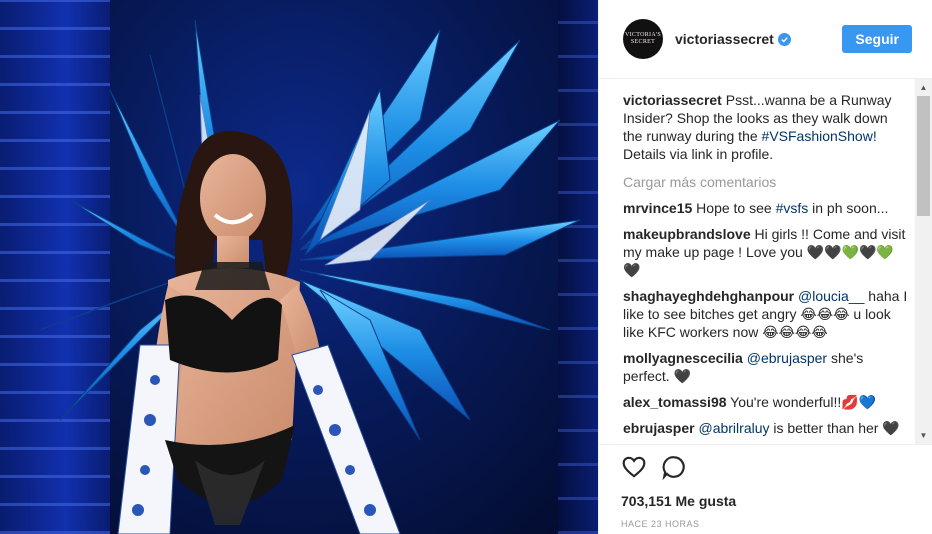 This screenshot has height=534, width=932. I want to click on post-header: VICTORIA'S SECRET victoriassecret Seguir, so click(765, 39).